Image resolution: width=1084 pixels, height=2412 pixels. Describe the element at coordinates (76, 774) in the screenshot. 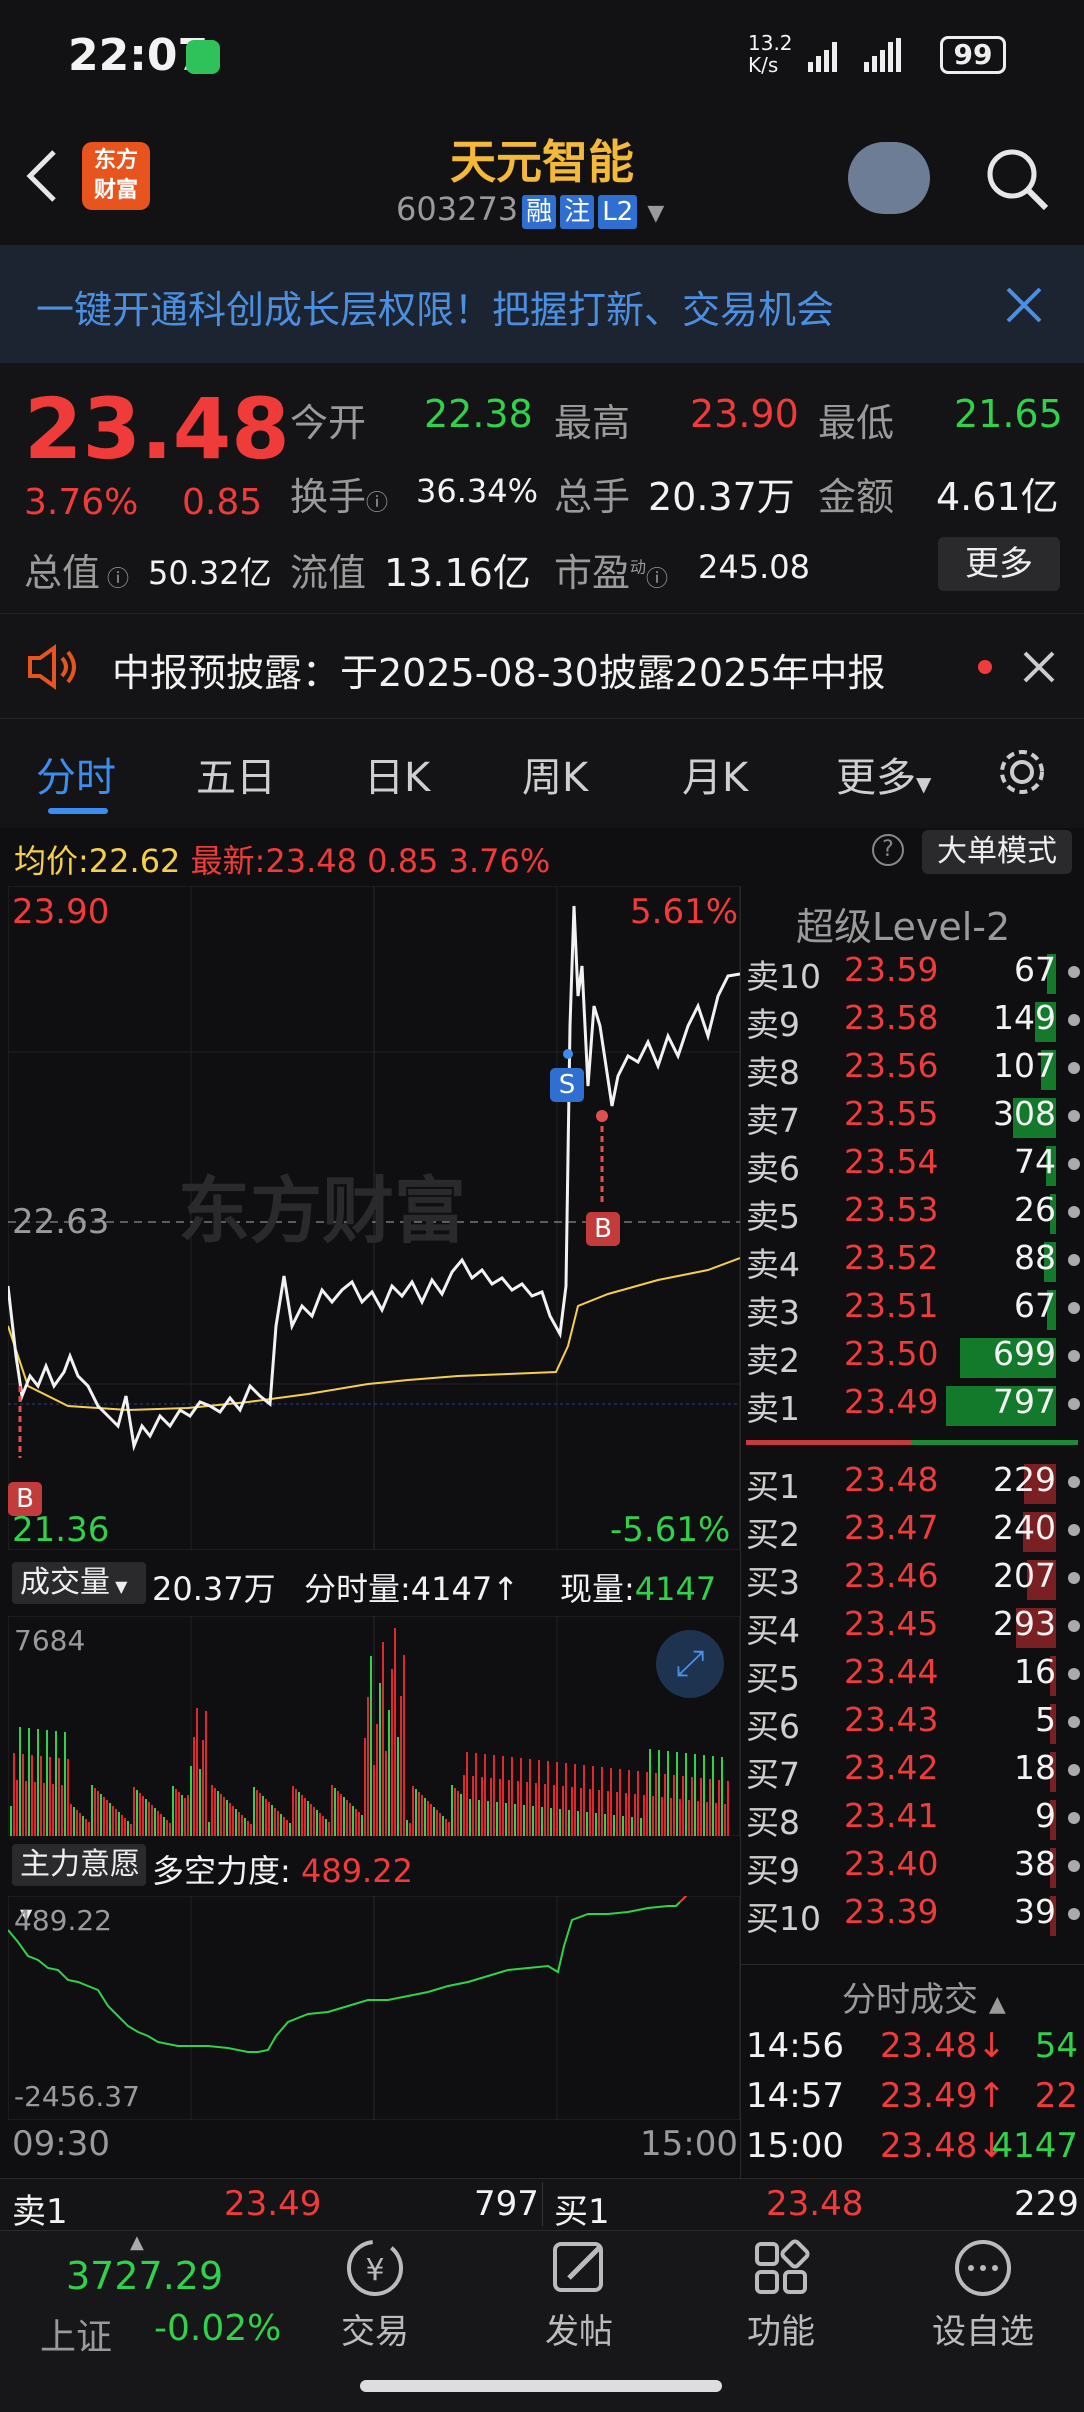

I see `tab-intraday: 分时` at that location.